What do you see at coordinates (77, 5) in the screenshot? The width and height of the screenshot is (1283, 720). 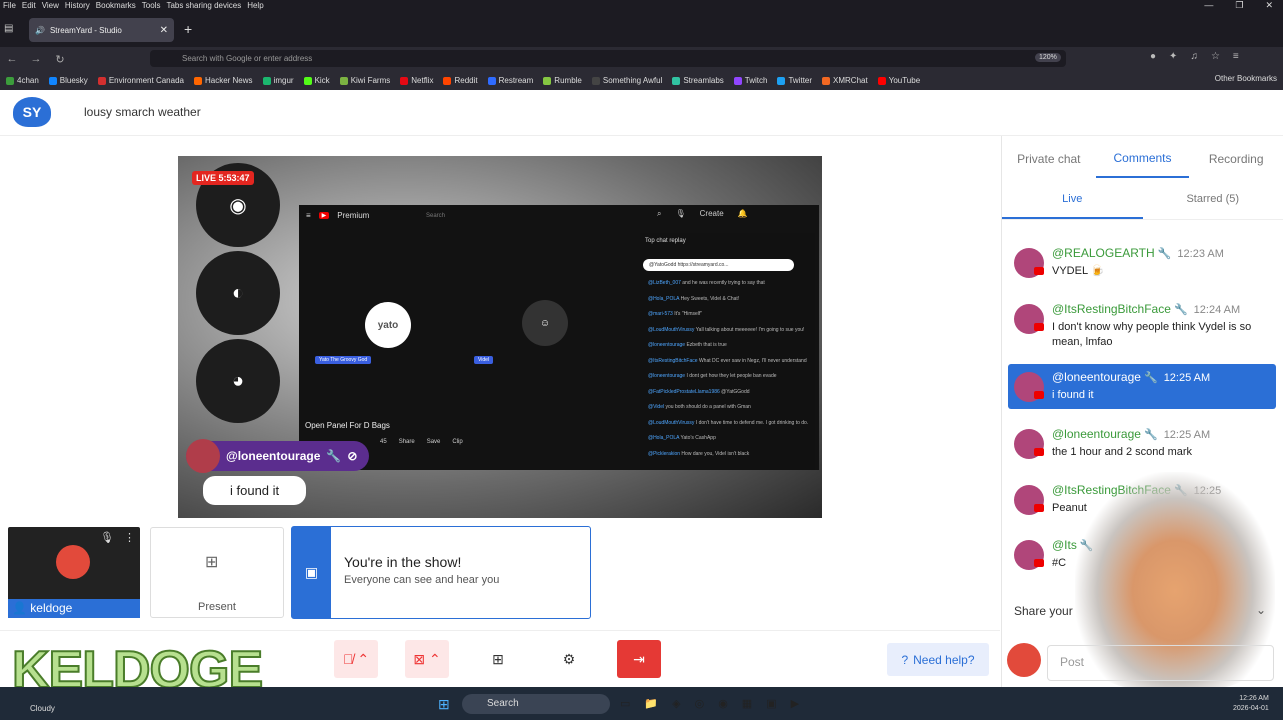 I see `menu-item: History` at bounding box center [77, 5].